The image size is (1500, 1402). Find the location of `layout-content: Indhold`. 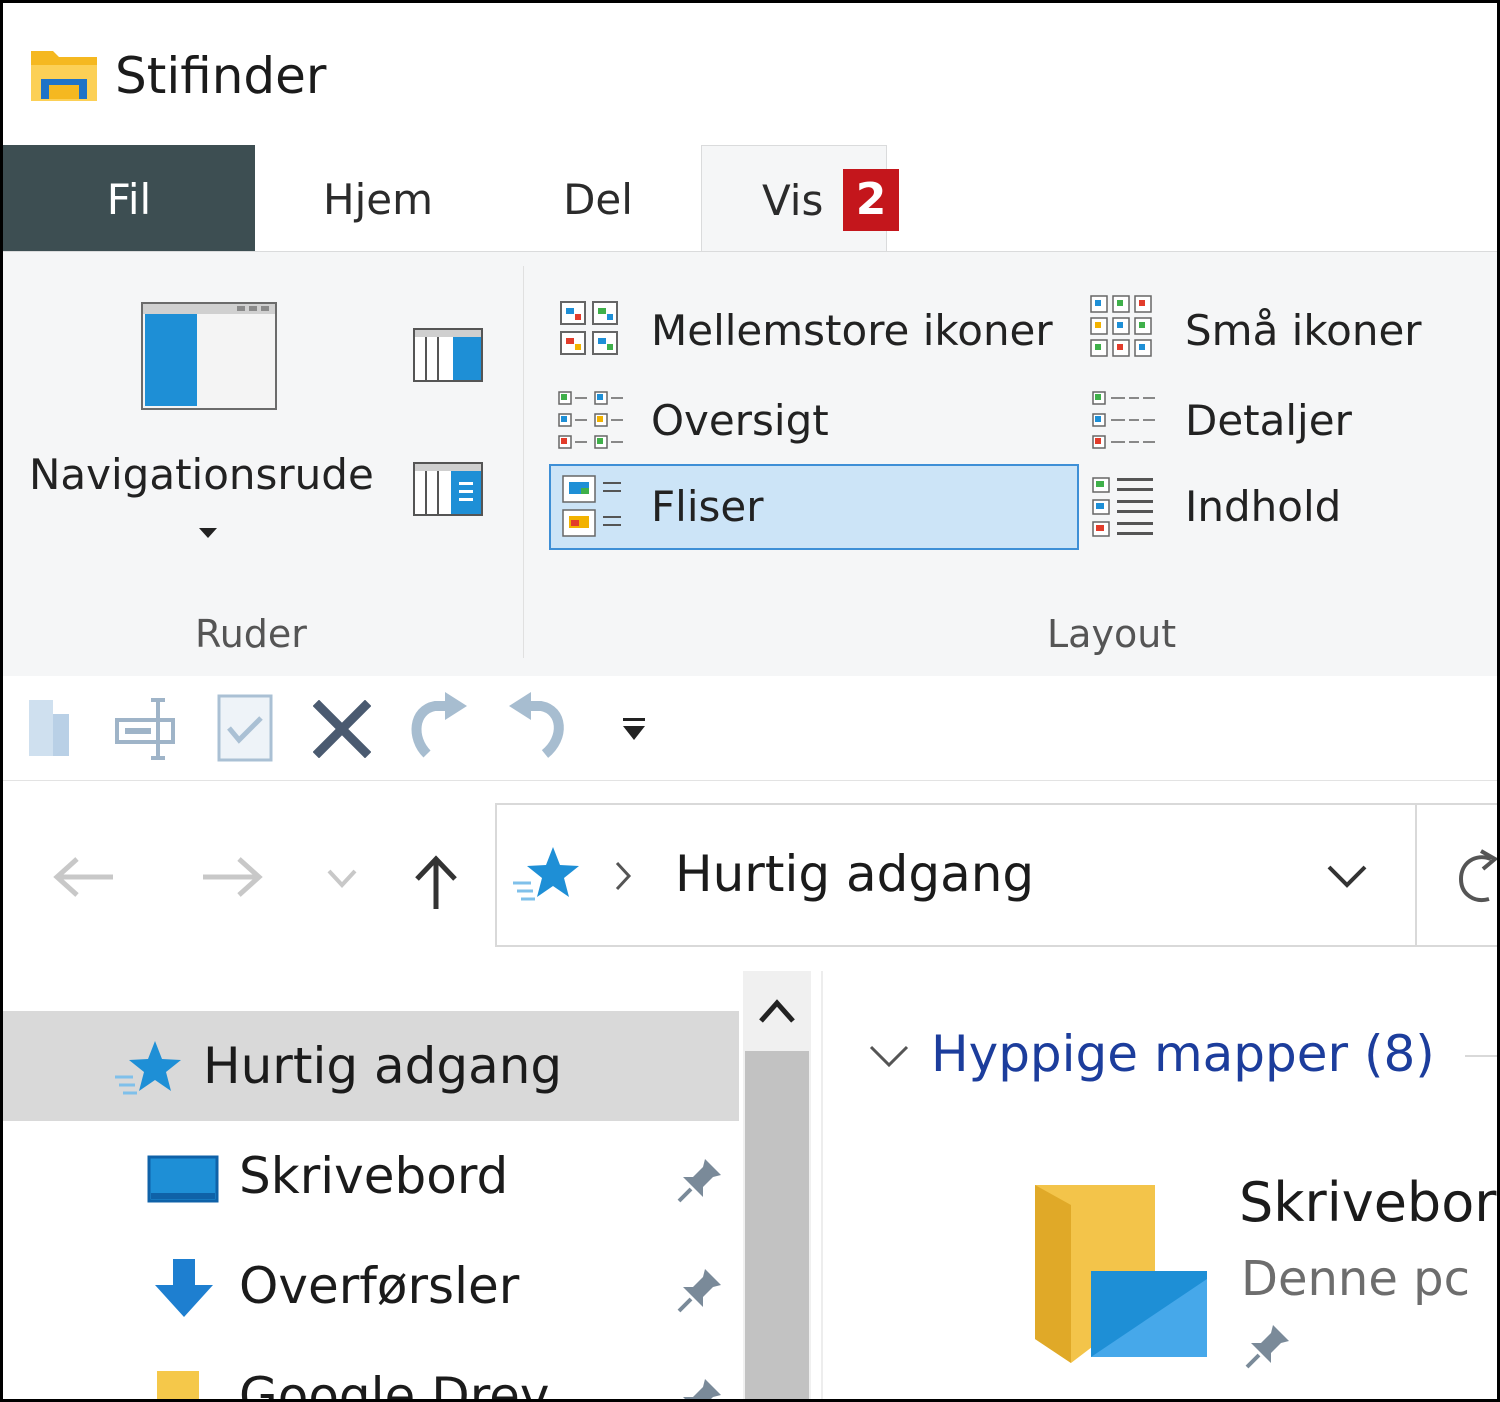

layout-content: Indhold is located at coordinates (1290, 507).